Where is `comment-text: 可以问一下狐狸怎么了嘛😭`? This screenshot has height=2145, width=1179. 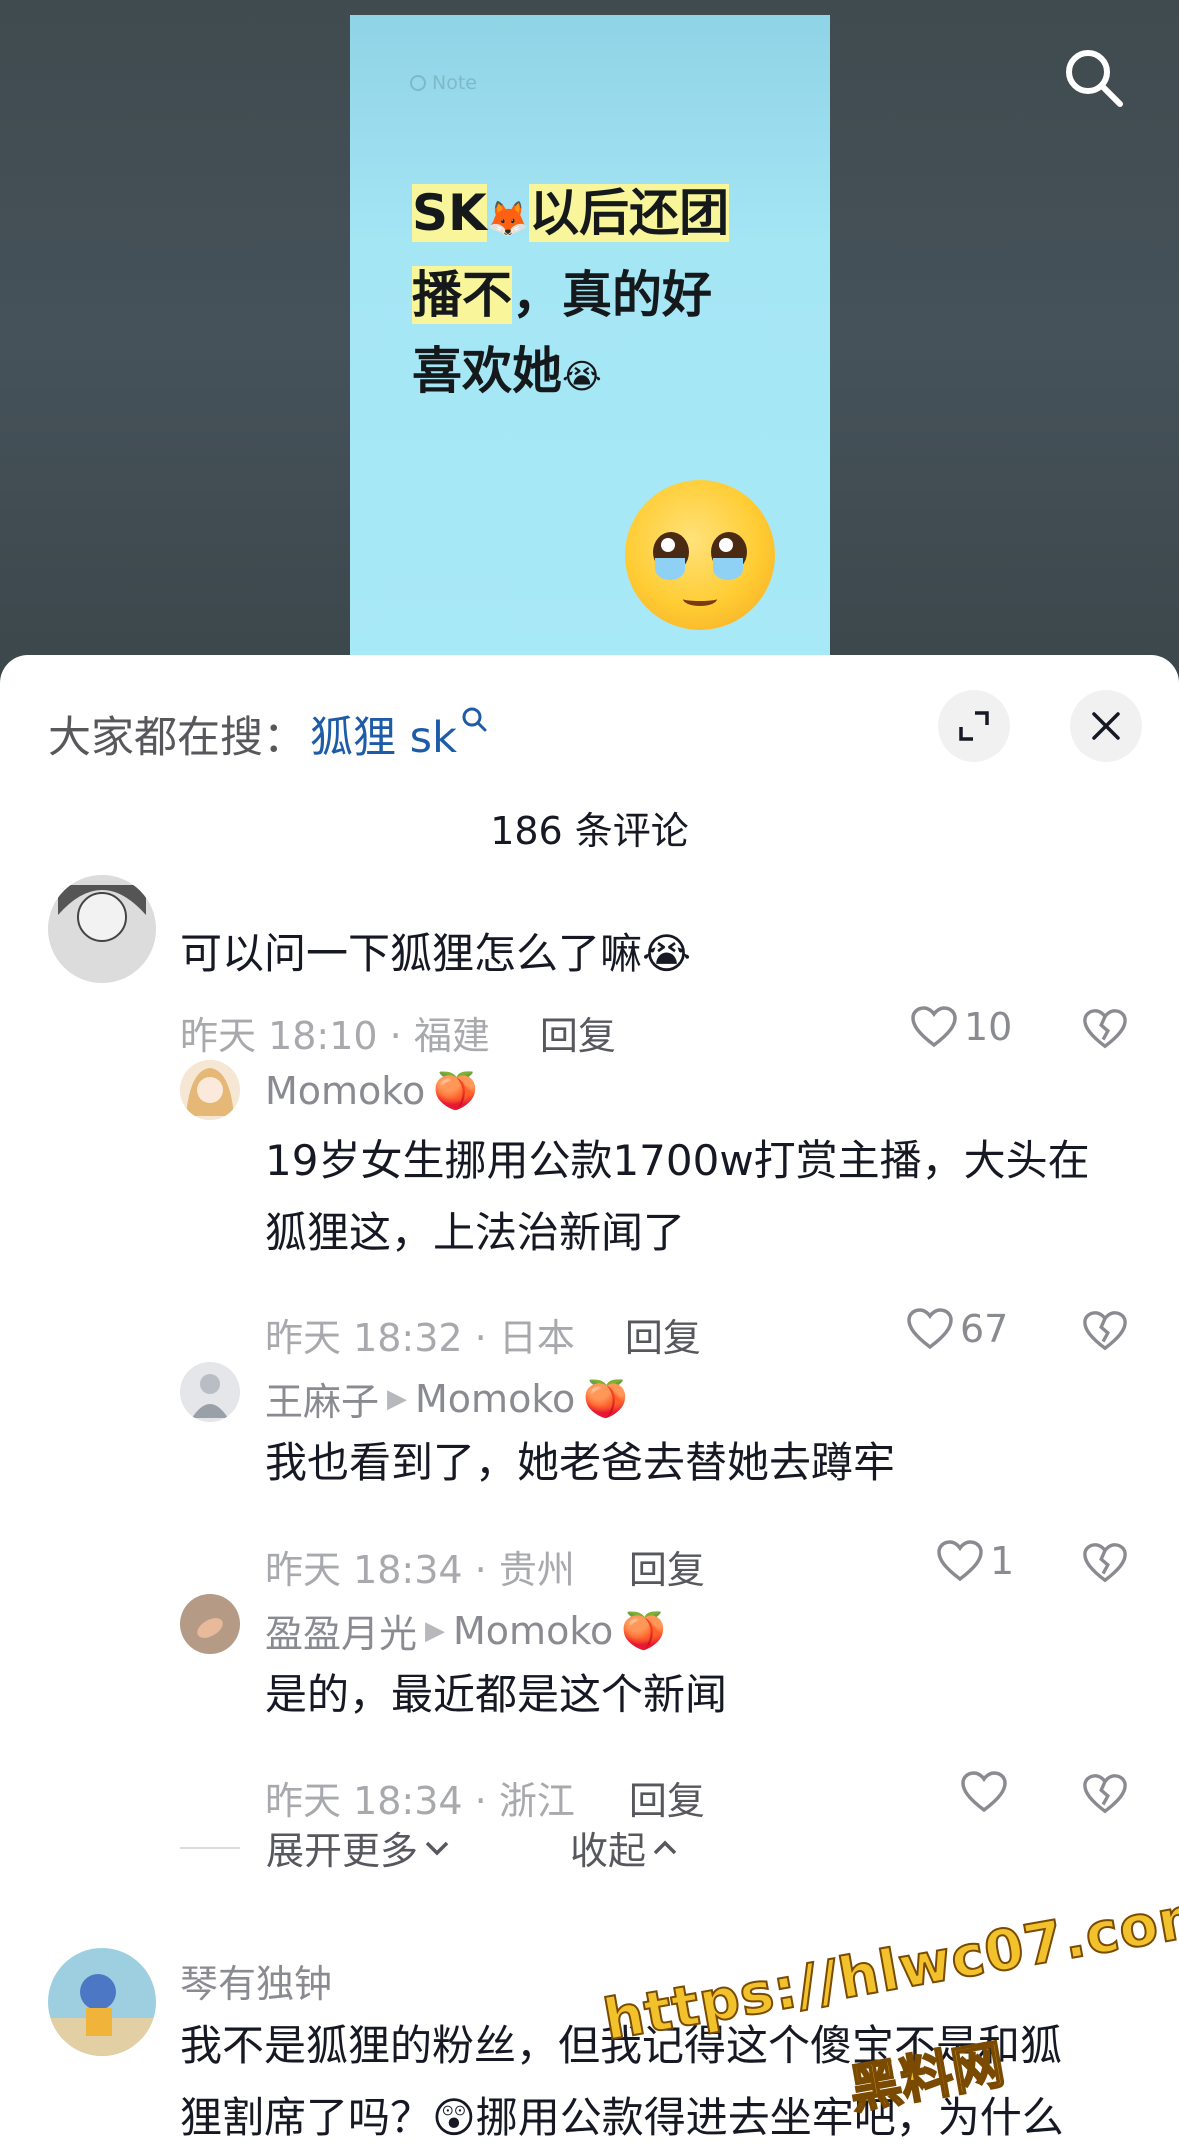 comment-text: 可以问一下狐狸怎么了嘛😭 is located at coordinates (435, 954).